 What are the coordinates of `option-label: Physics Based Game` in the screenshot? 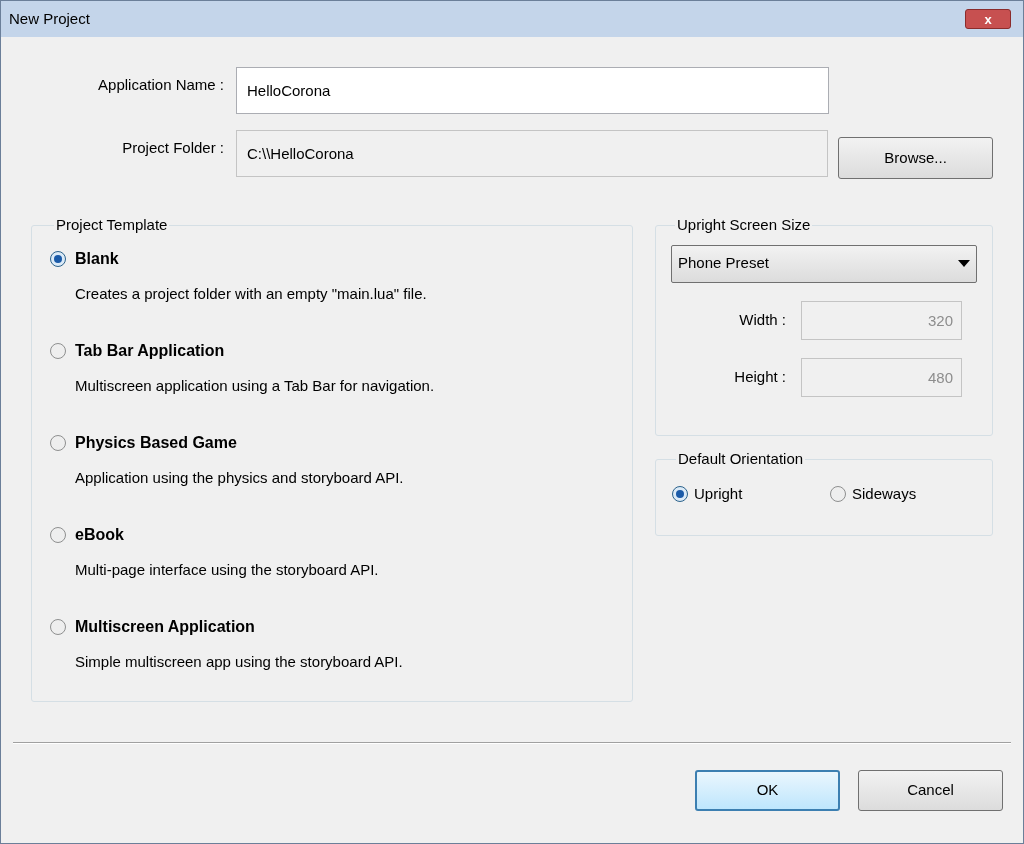 It's located at (156, 442).